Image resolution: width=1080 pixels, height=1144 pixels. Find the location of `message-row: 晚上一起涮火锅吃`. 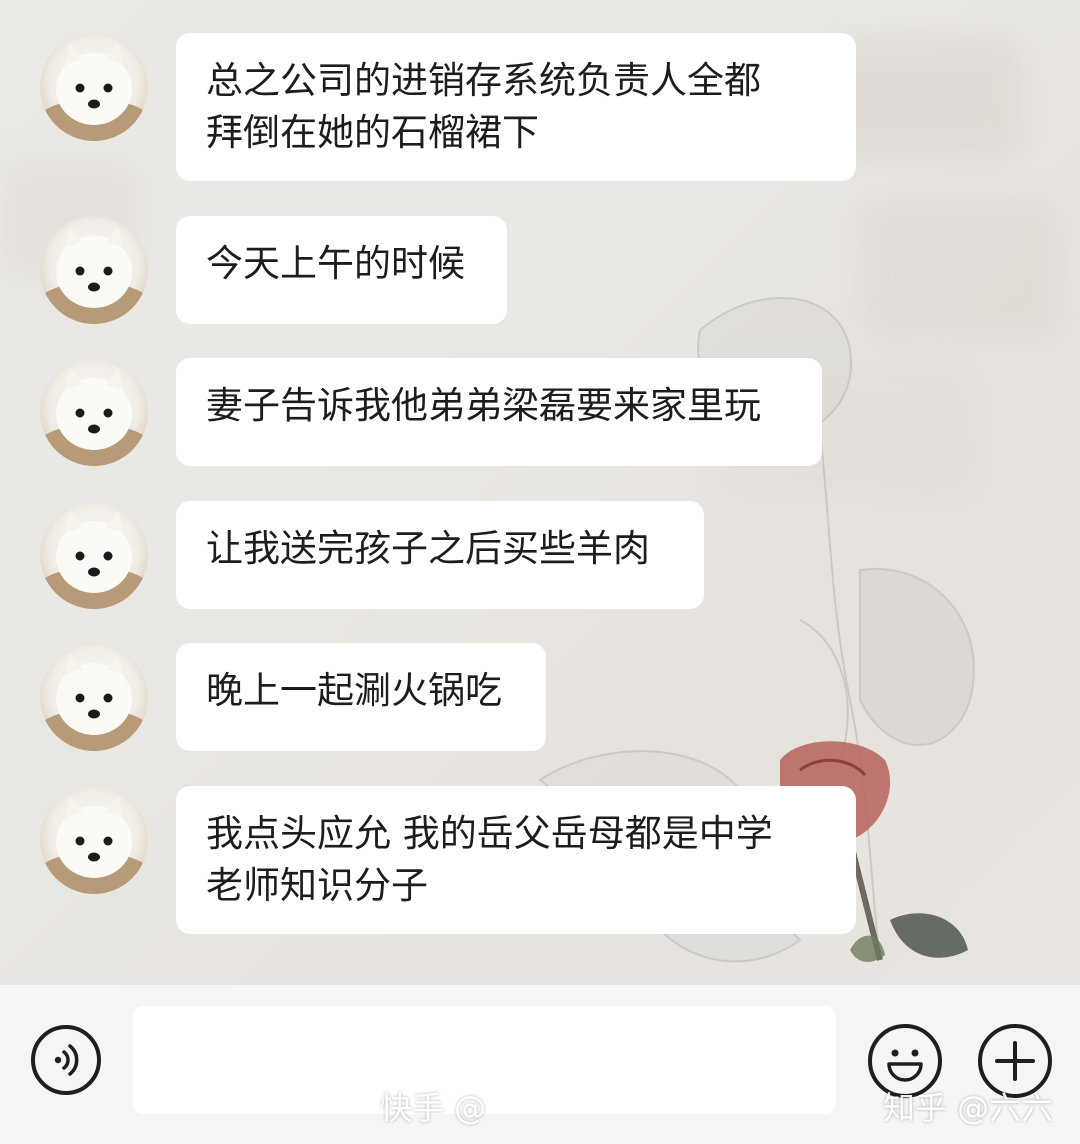

message-row: 晚上一起涮火锅吃 is located at coordinates (293, 697).